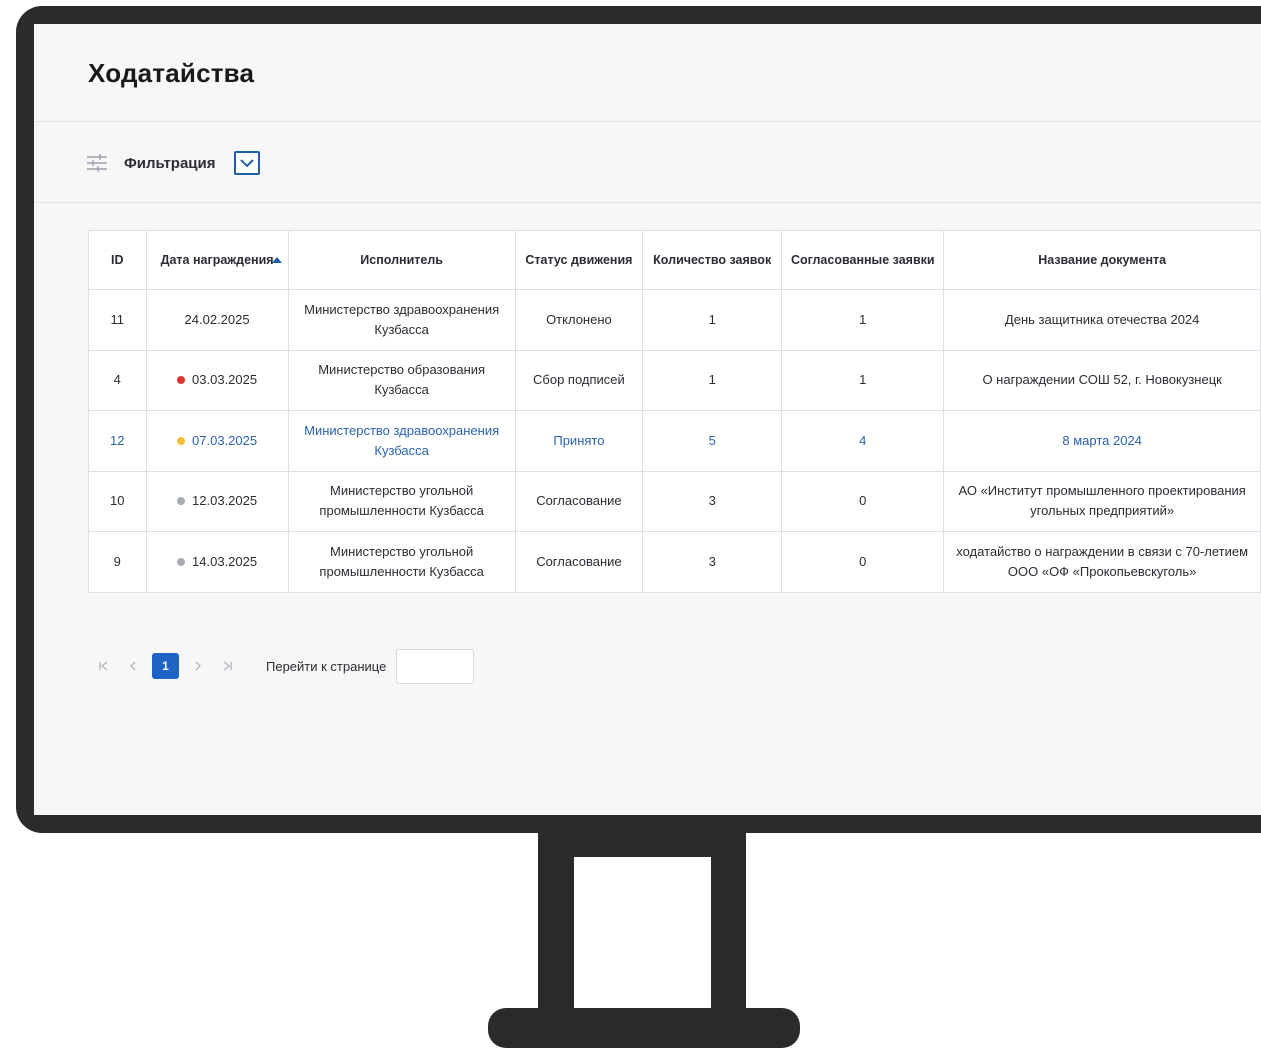 Image resolution: width=1261 pixels, height=1048 pixels. What do you see at coordinates (326, 666) in the screenshot?
I see `goto-page-label: Перейти к странице` at bounding box center [326, 666].